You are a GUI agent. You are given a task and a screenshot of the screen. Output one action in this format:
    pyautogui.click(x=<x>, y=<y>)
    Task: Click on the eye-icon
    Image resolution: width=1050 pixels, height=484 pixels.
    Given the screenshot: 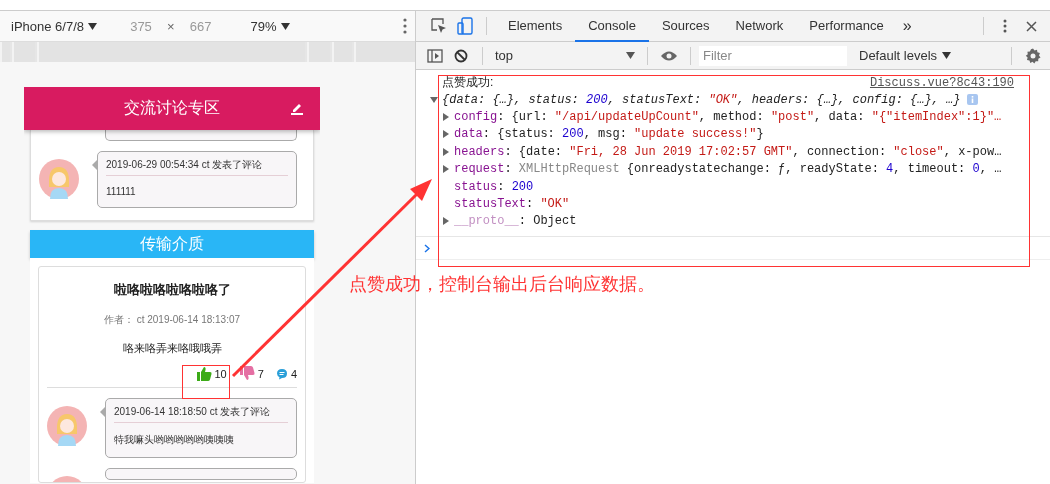 What is the action you would take?
    pyautogui.click(x=669, y=55)
    